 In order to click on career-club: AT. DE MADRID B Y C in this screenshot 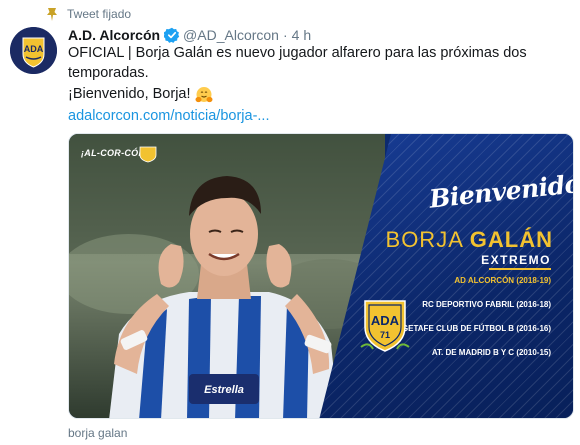, I will do `click(473, 352)`.